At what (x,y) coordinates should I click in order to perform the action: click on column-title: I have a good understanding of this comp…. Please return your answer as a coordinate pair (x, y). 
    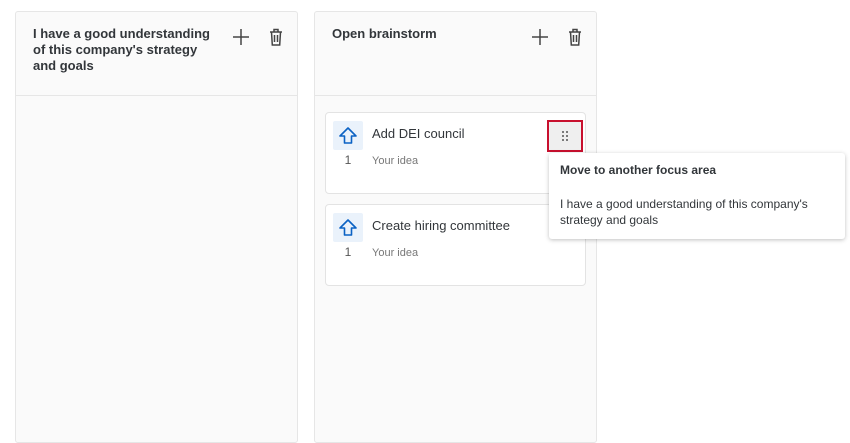
    Looking at the image, I should click on (121, 49).